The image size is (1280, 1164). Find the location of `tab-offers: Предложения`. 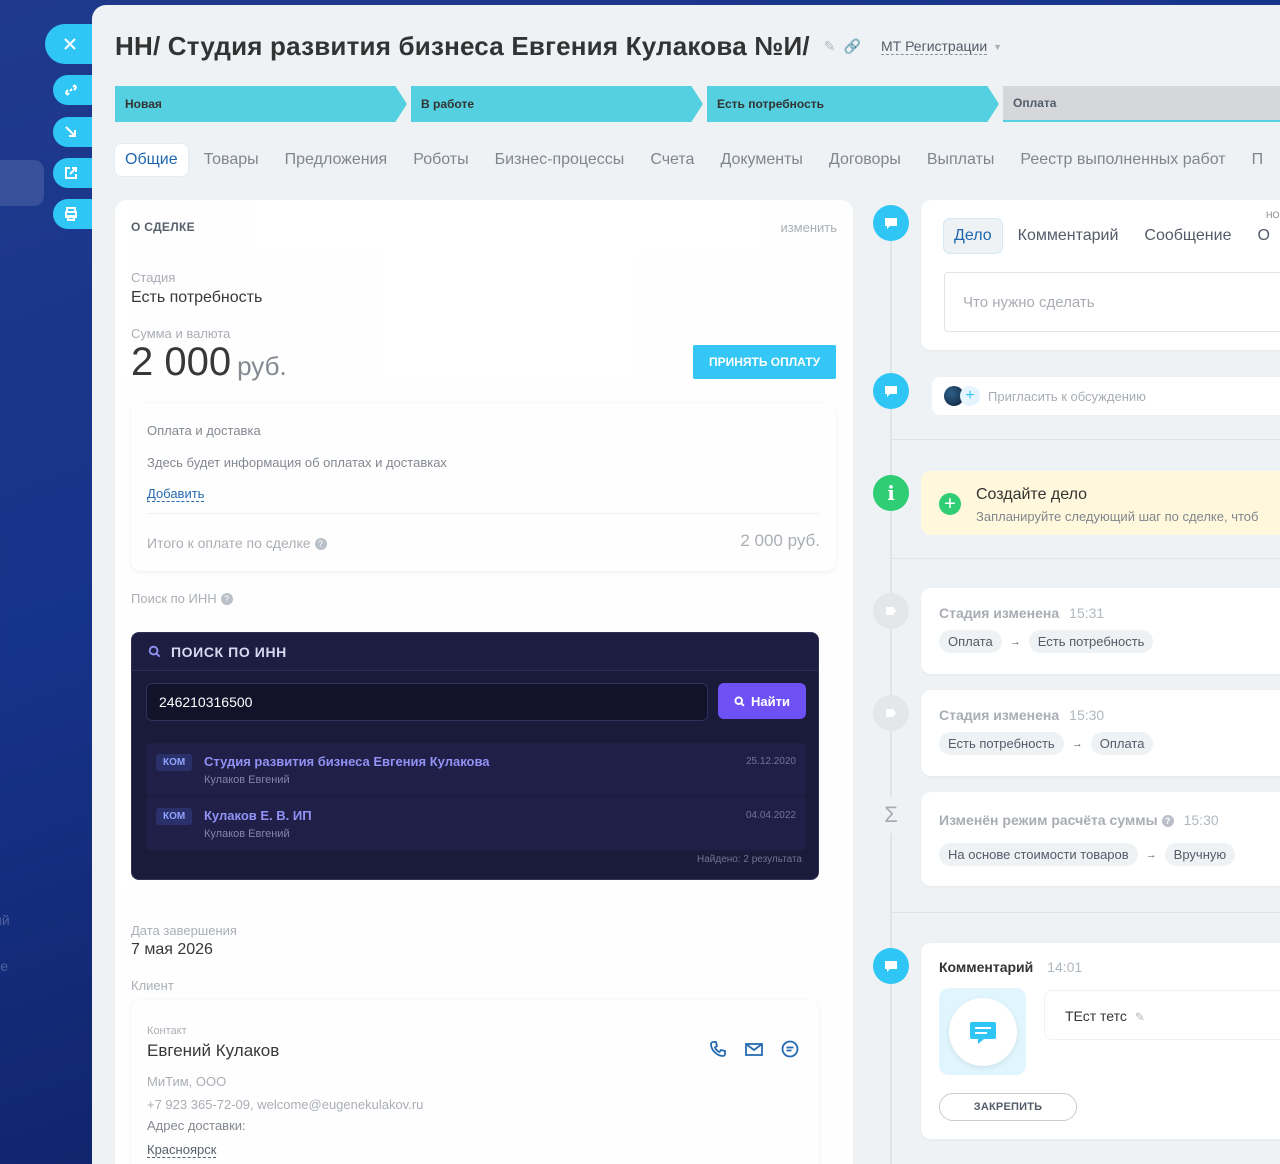

tab-offers: Предложения is located at coordinates (336, 160).